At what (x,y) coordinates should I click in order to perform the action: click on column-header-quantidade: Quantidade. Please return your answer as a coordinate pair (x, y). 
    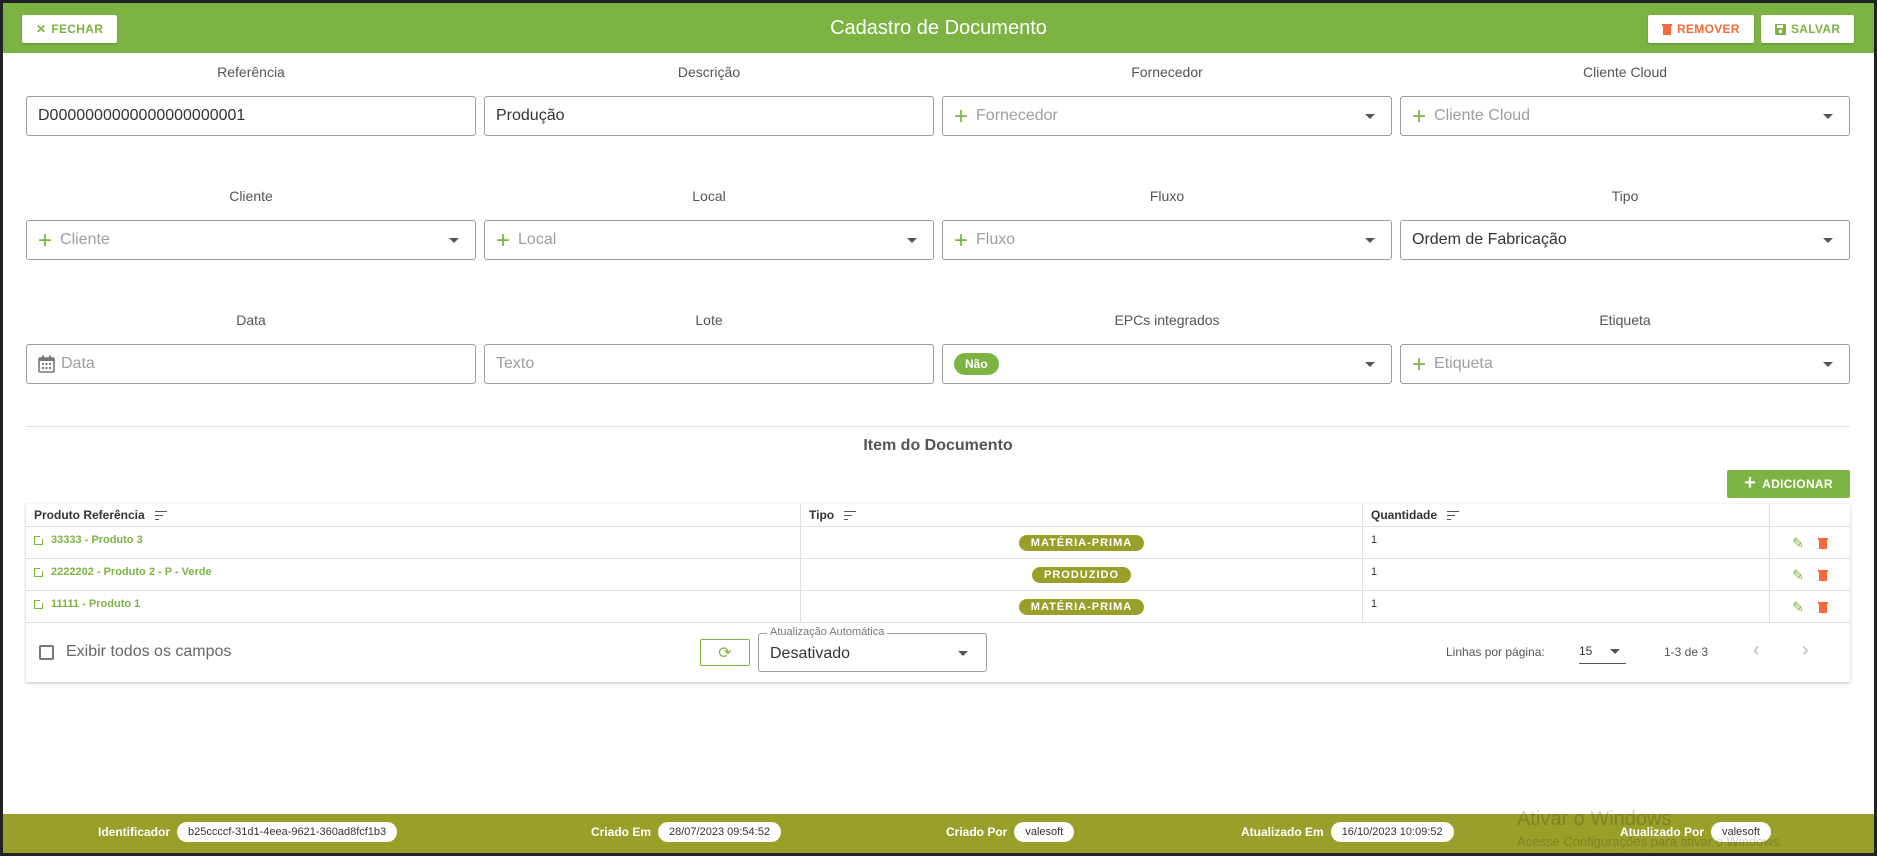
    Looking at the image, I should click on (1566, 515).